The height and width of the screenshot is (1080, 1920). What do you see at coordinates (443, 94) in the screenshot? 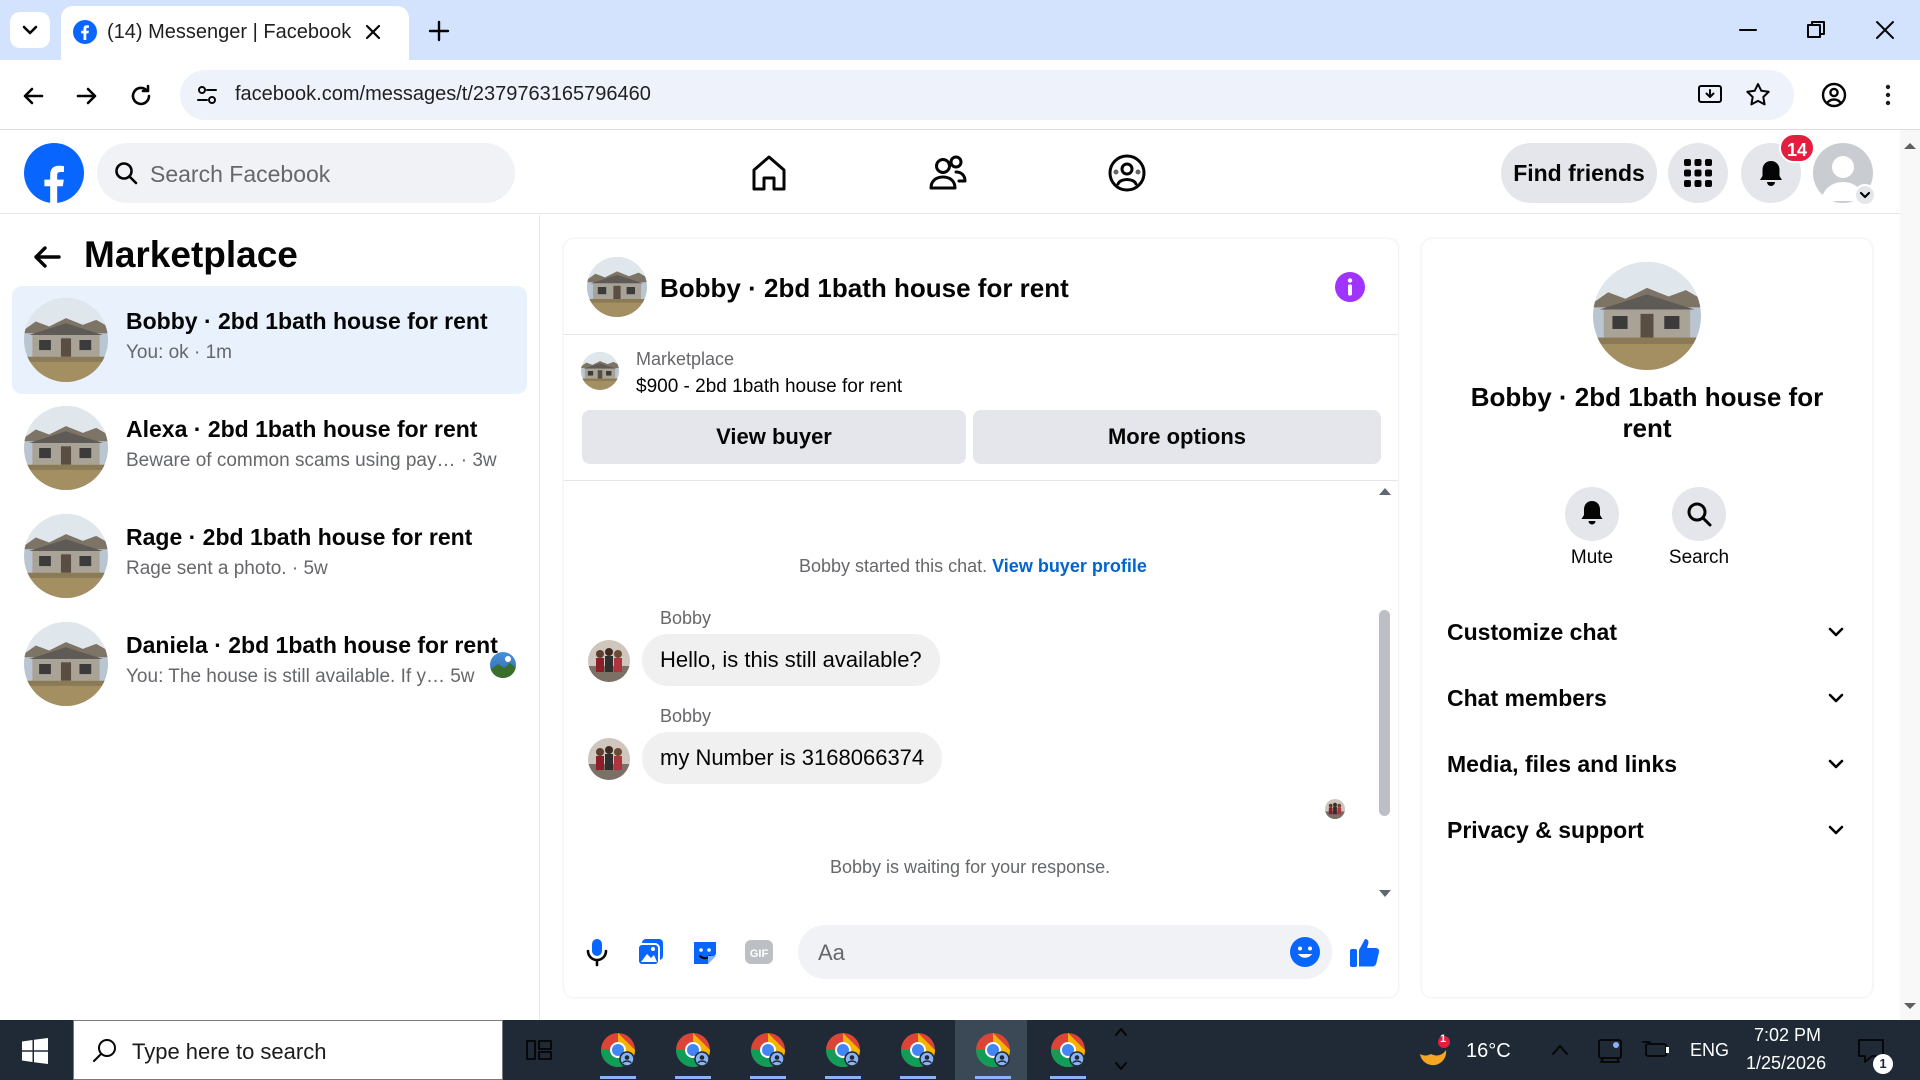
I see `url-text: facebook.com/messages/t/2379763165796460` at bounding box center [443, 94].